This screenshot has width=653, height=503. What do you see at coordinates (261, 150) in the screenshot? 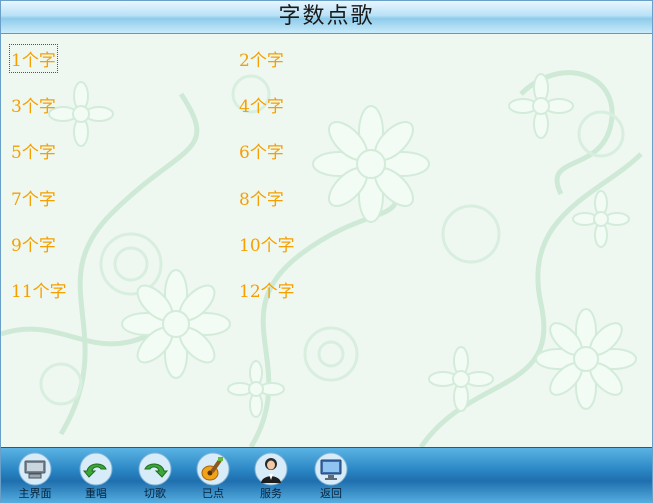
I see `length-option-6: 6个字` at bounding box center [261, 150].